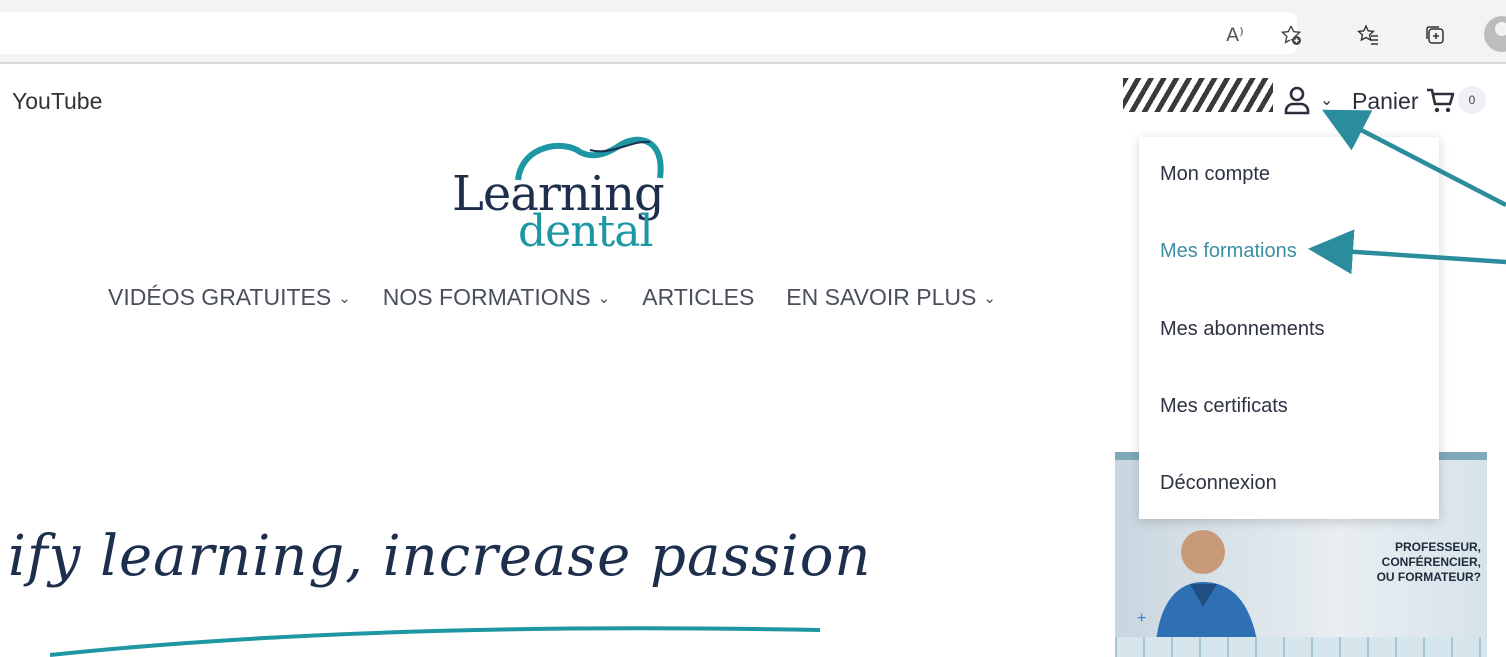  Describe the element at coordinates (881, 297) in the screenshot. I see `nav-item-label: EN SAVOIR PLUS` at that location.